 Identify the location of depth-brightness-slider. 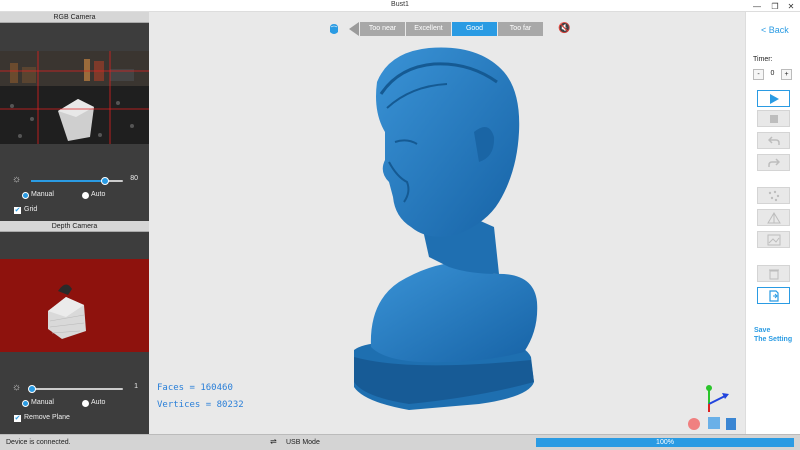
(75, 389).